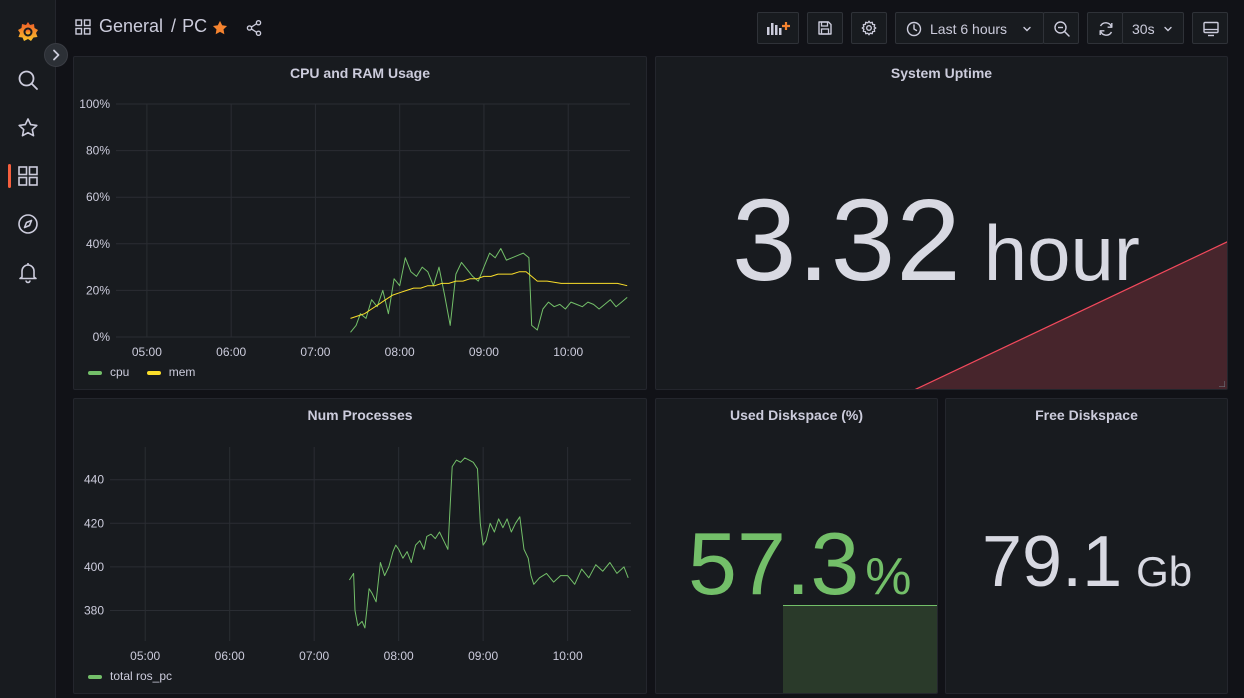 Image resolution: width=1244 pixels, height=698 pixels. I want to click on alerting-icon, so click(28, 272).